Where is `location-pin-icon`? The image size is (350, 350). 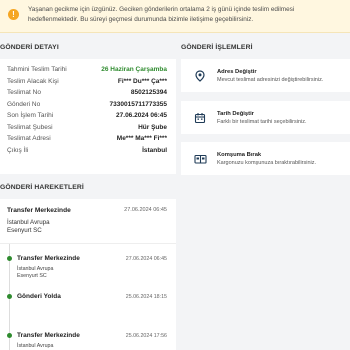
location-pin-icon is located at coordinates (200, 76).